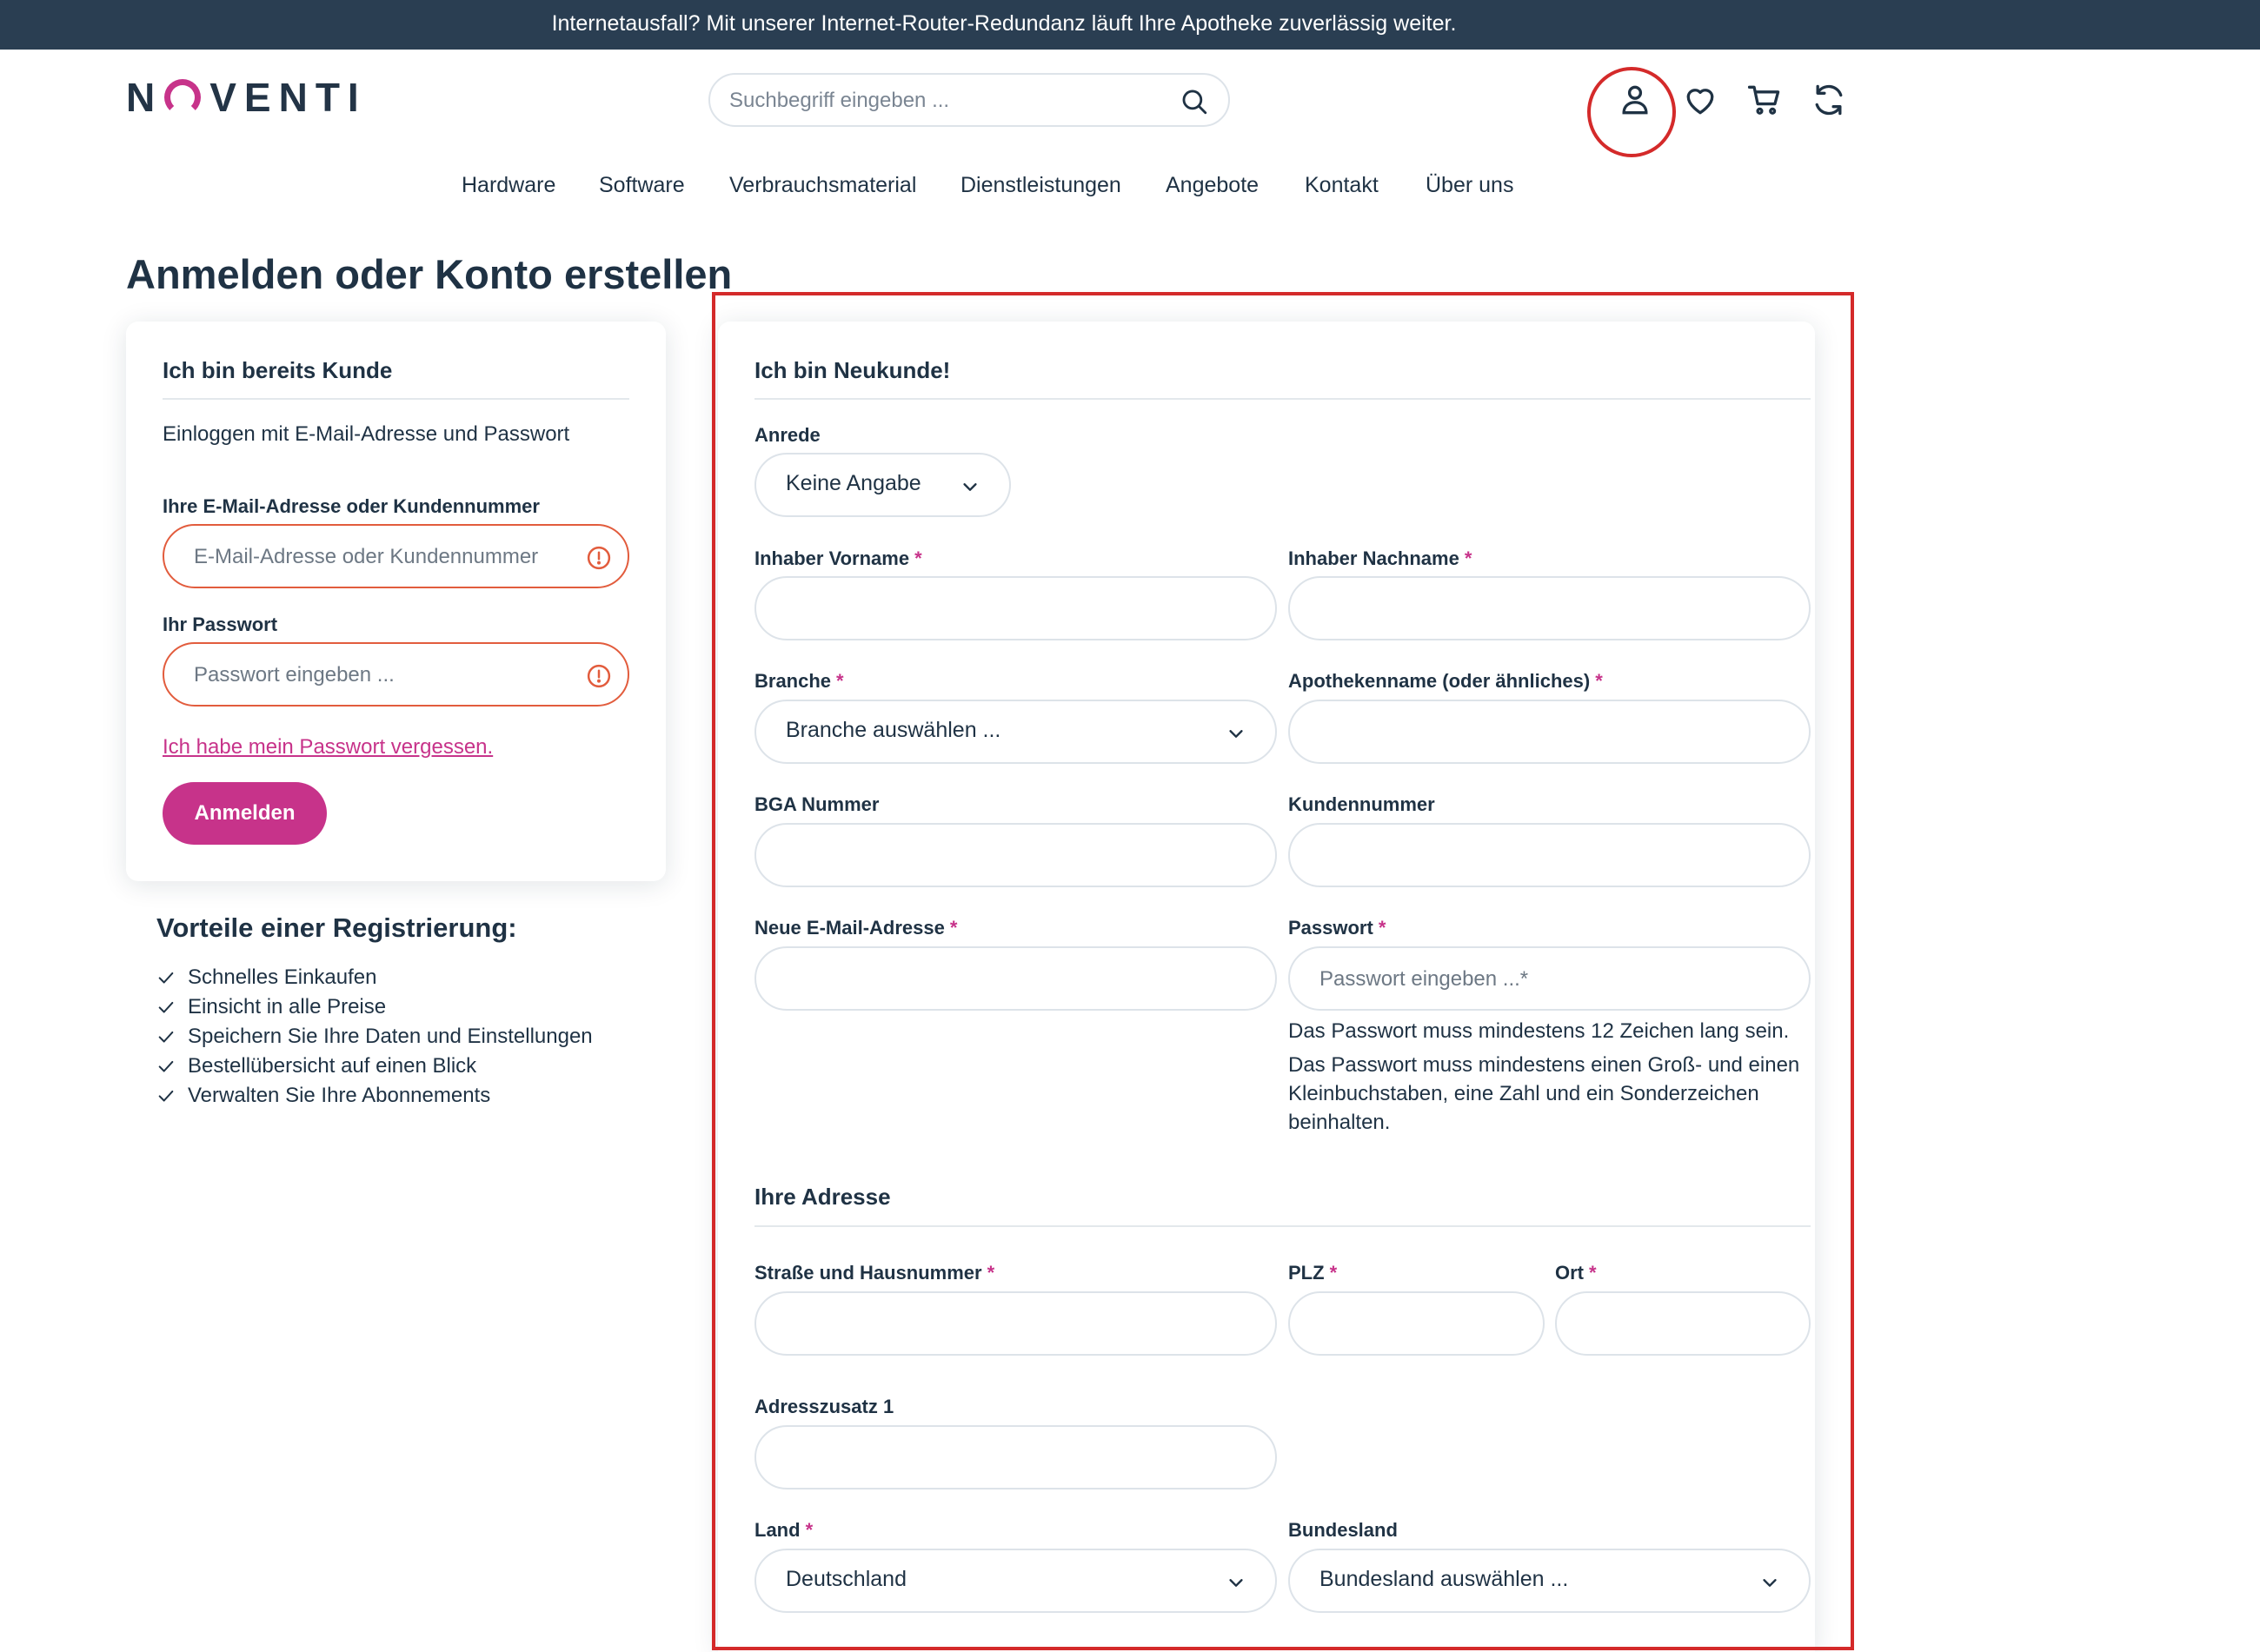 This screenshot has height=1652, width=2260. Describe the element at coordinates (787, 435) in the screenshot. I see `salutation-label: Anrede` at that location.